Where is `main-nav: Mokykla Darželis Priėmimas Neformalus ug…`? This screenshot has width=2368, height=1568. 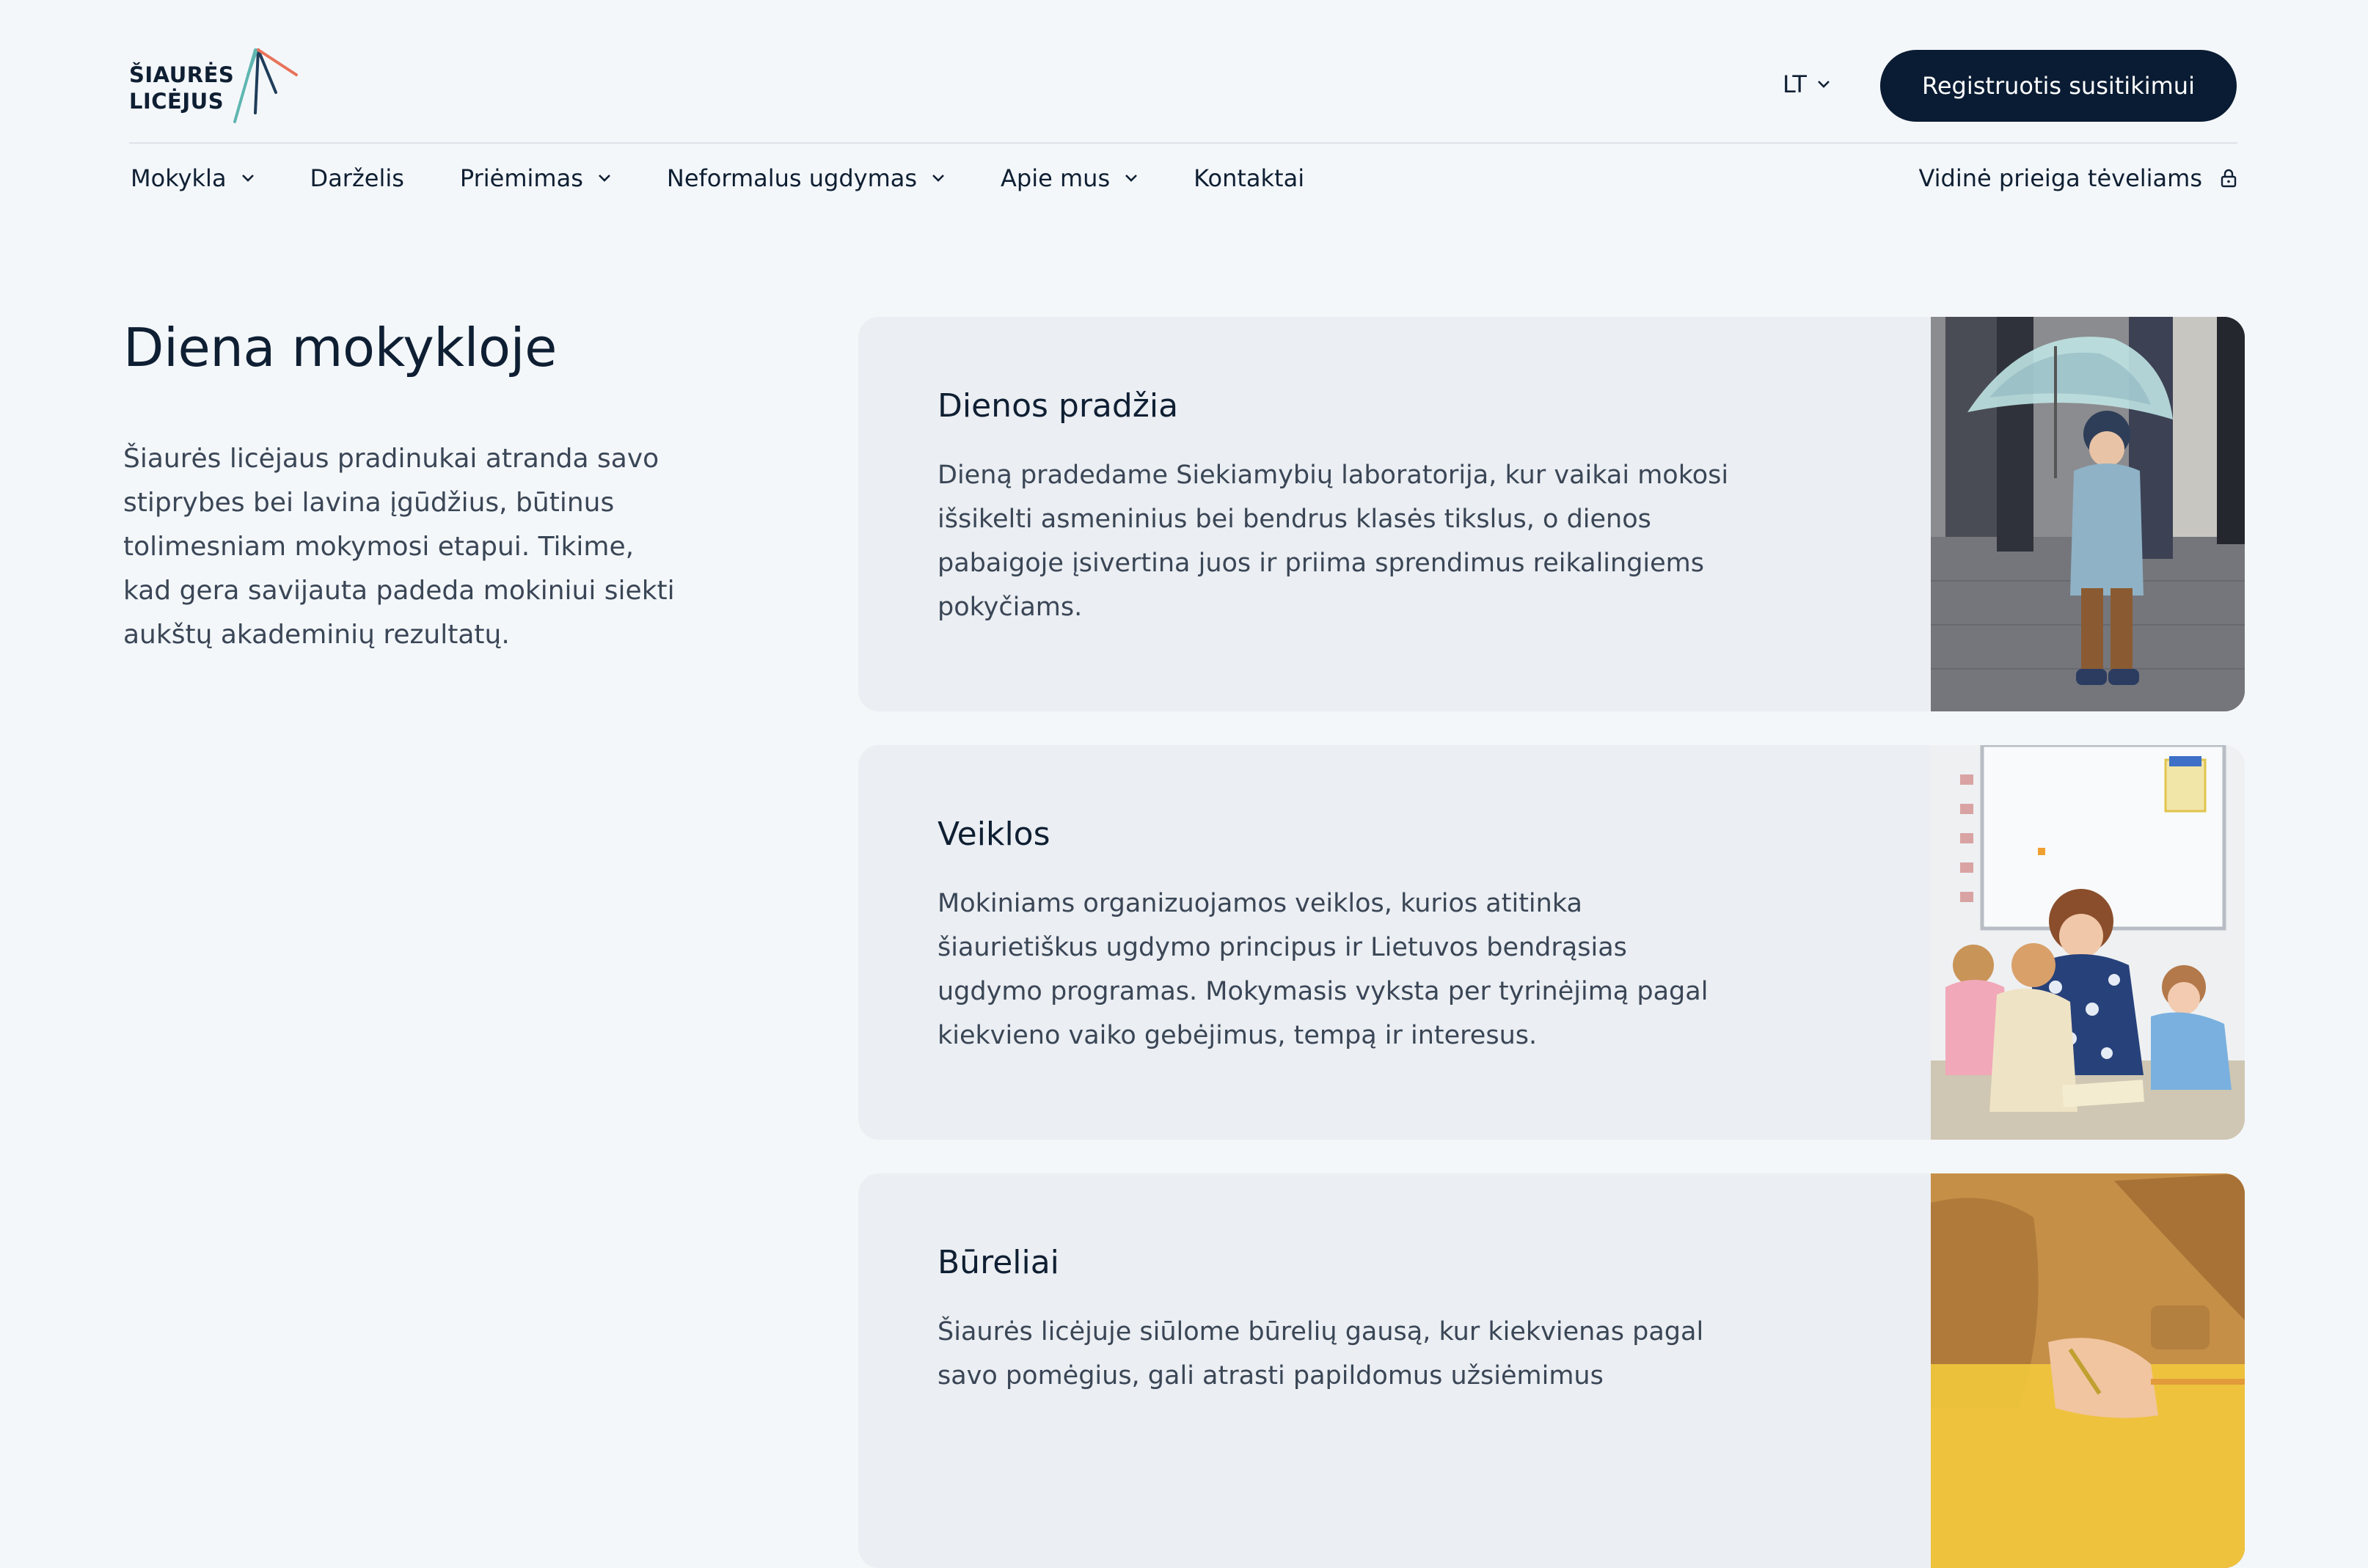 main-nav: Mokykla Darželis Priėmimas Neformalus ug… is located at coordinates (745, 178).